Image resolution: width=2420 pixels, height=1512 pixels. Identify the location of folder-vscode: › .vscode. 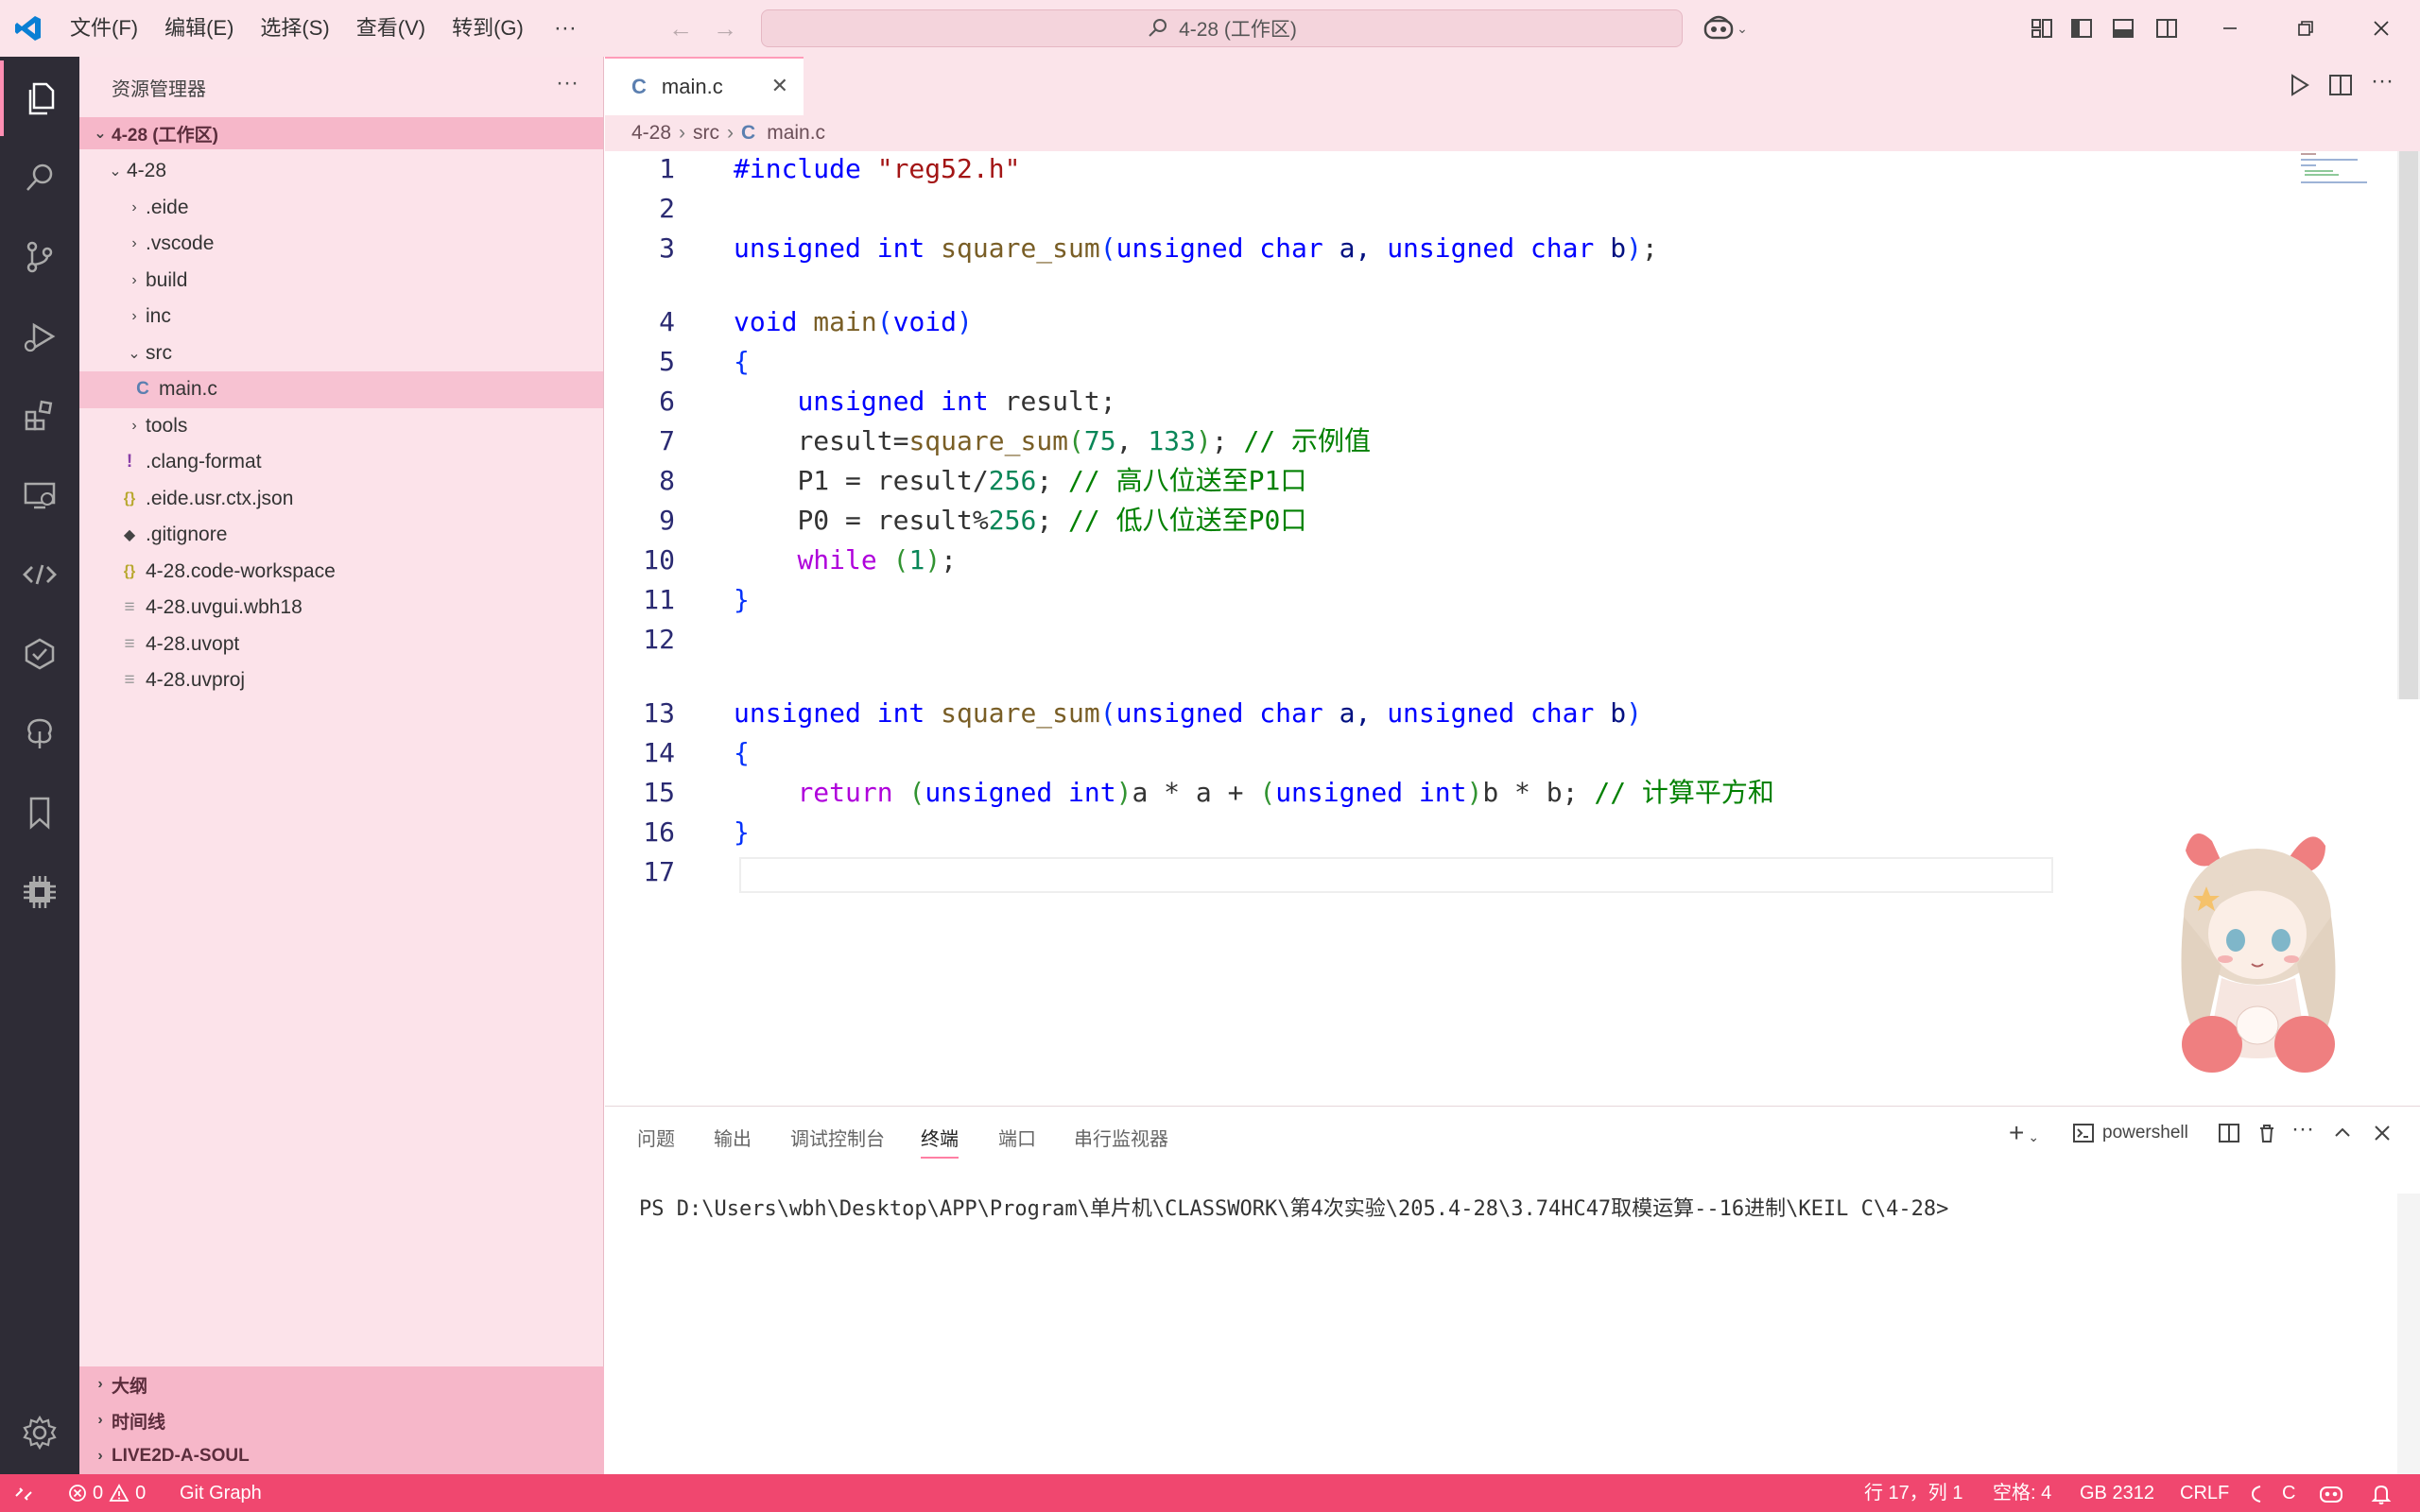
(341, 244).